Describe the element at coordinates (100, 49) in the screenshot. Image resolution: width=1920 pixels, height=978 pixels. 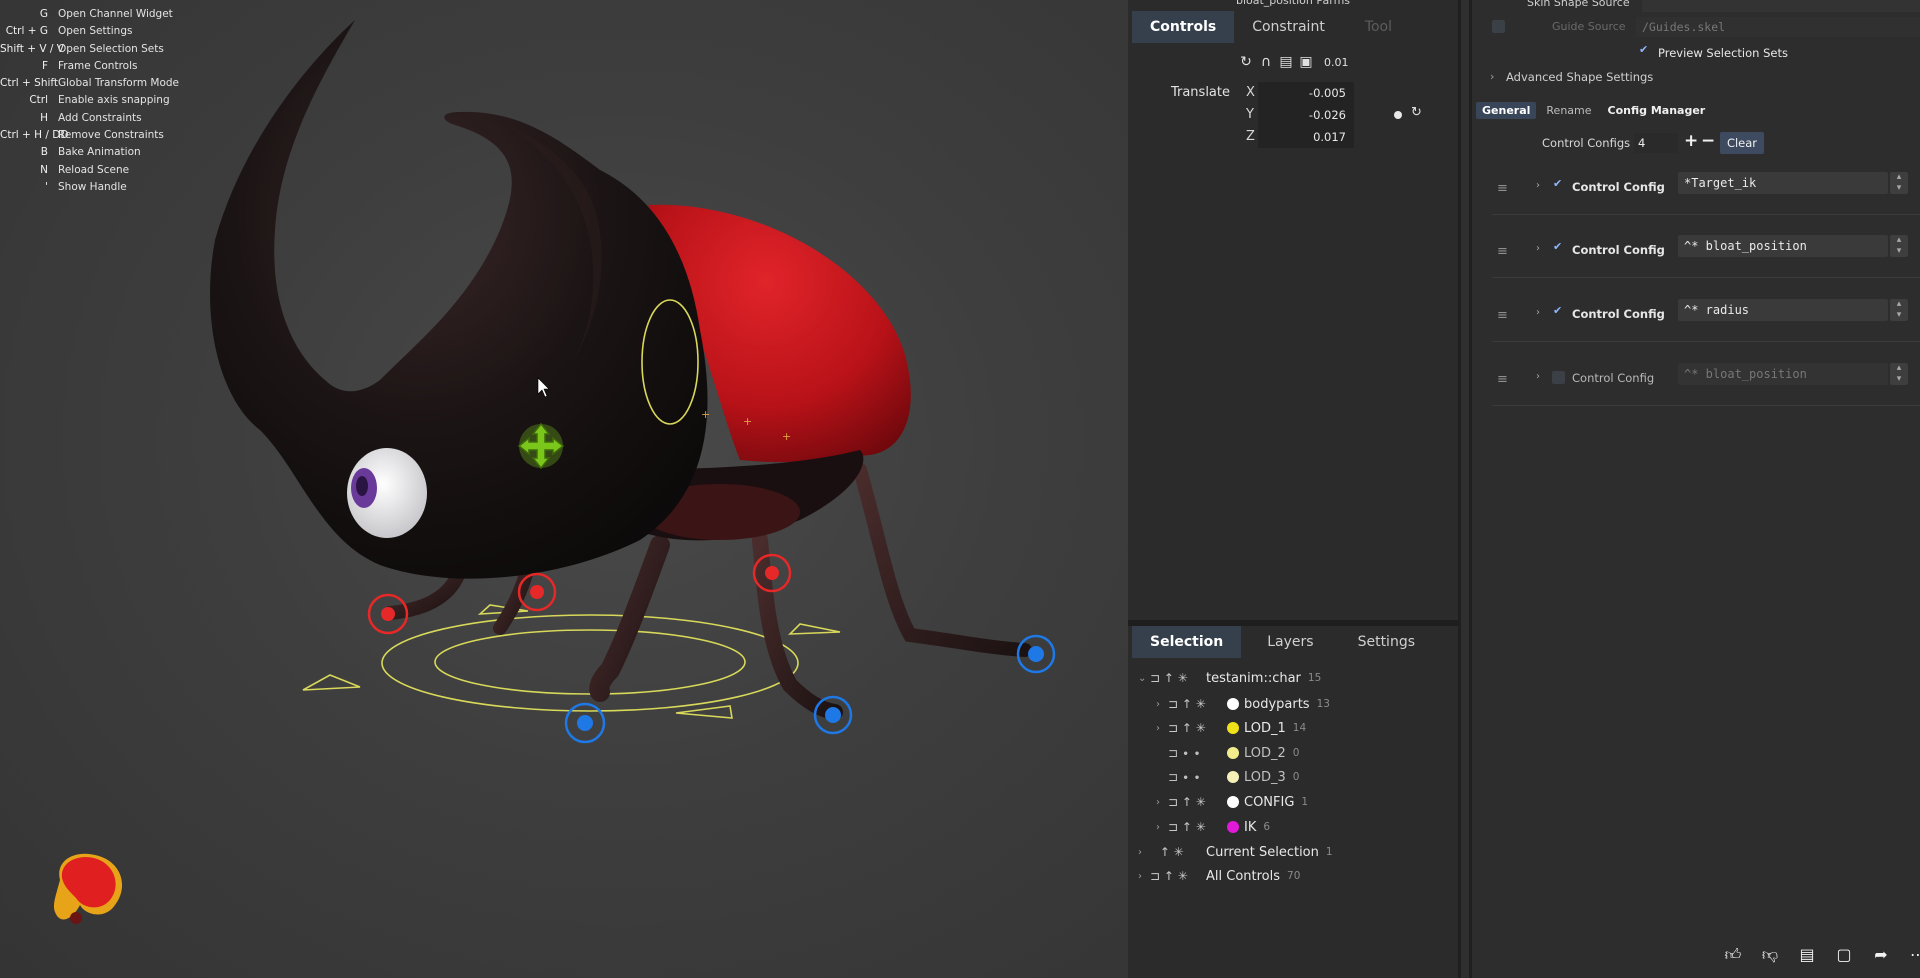
I see `hotkey-row: Shift + V / V Open Selection Sets` at that location.